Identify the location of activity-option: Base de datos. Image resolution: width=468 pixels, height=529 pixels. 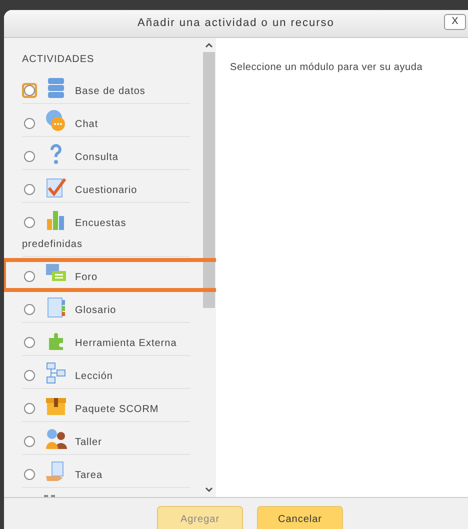
(106, 90).